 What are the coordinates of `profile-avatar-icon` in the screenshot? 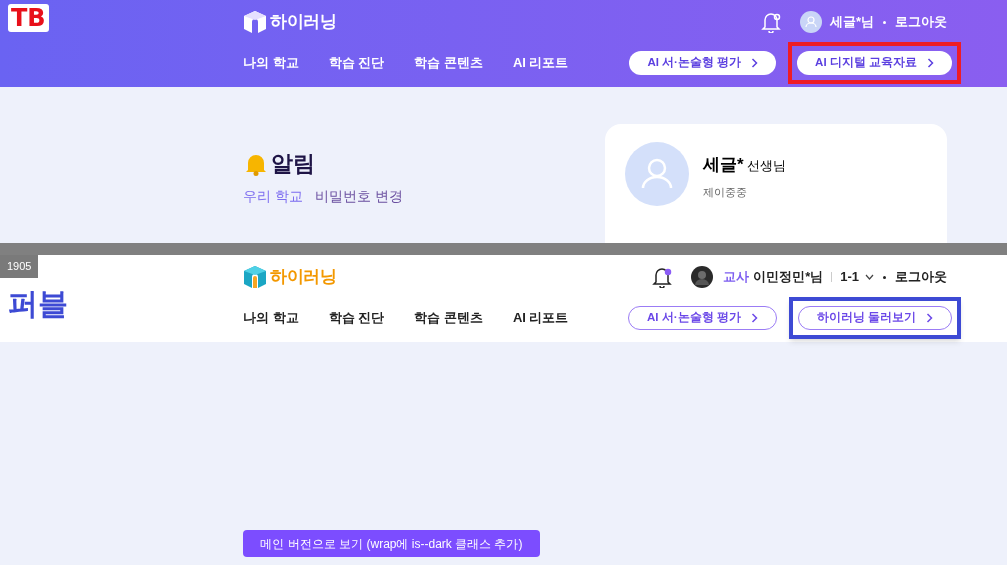 It's located at (657, 174).